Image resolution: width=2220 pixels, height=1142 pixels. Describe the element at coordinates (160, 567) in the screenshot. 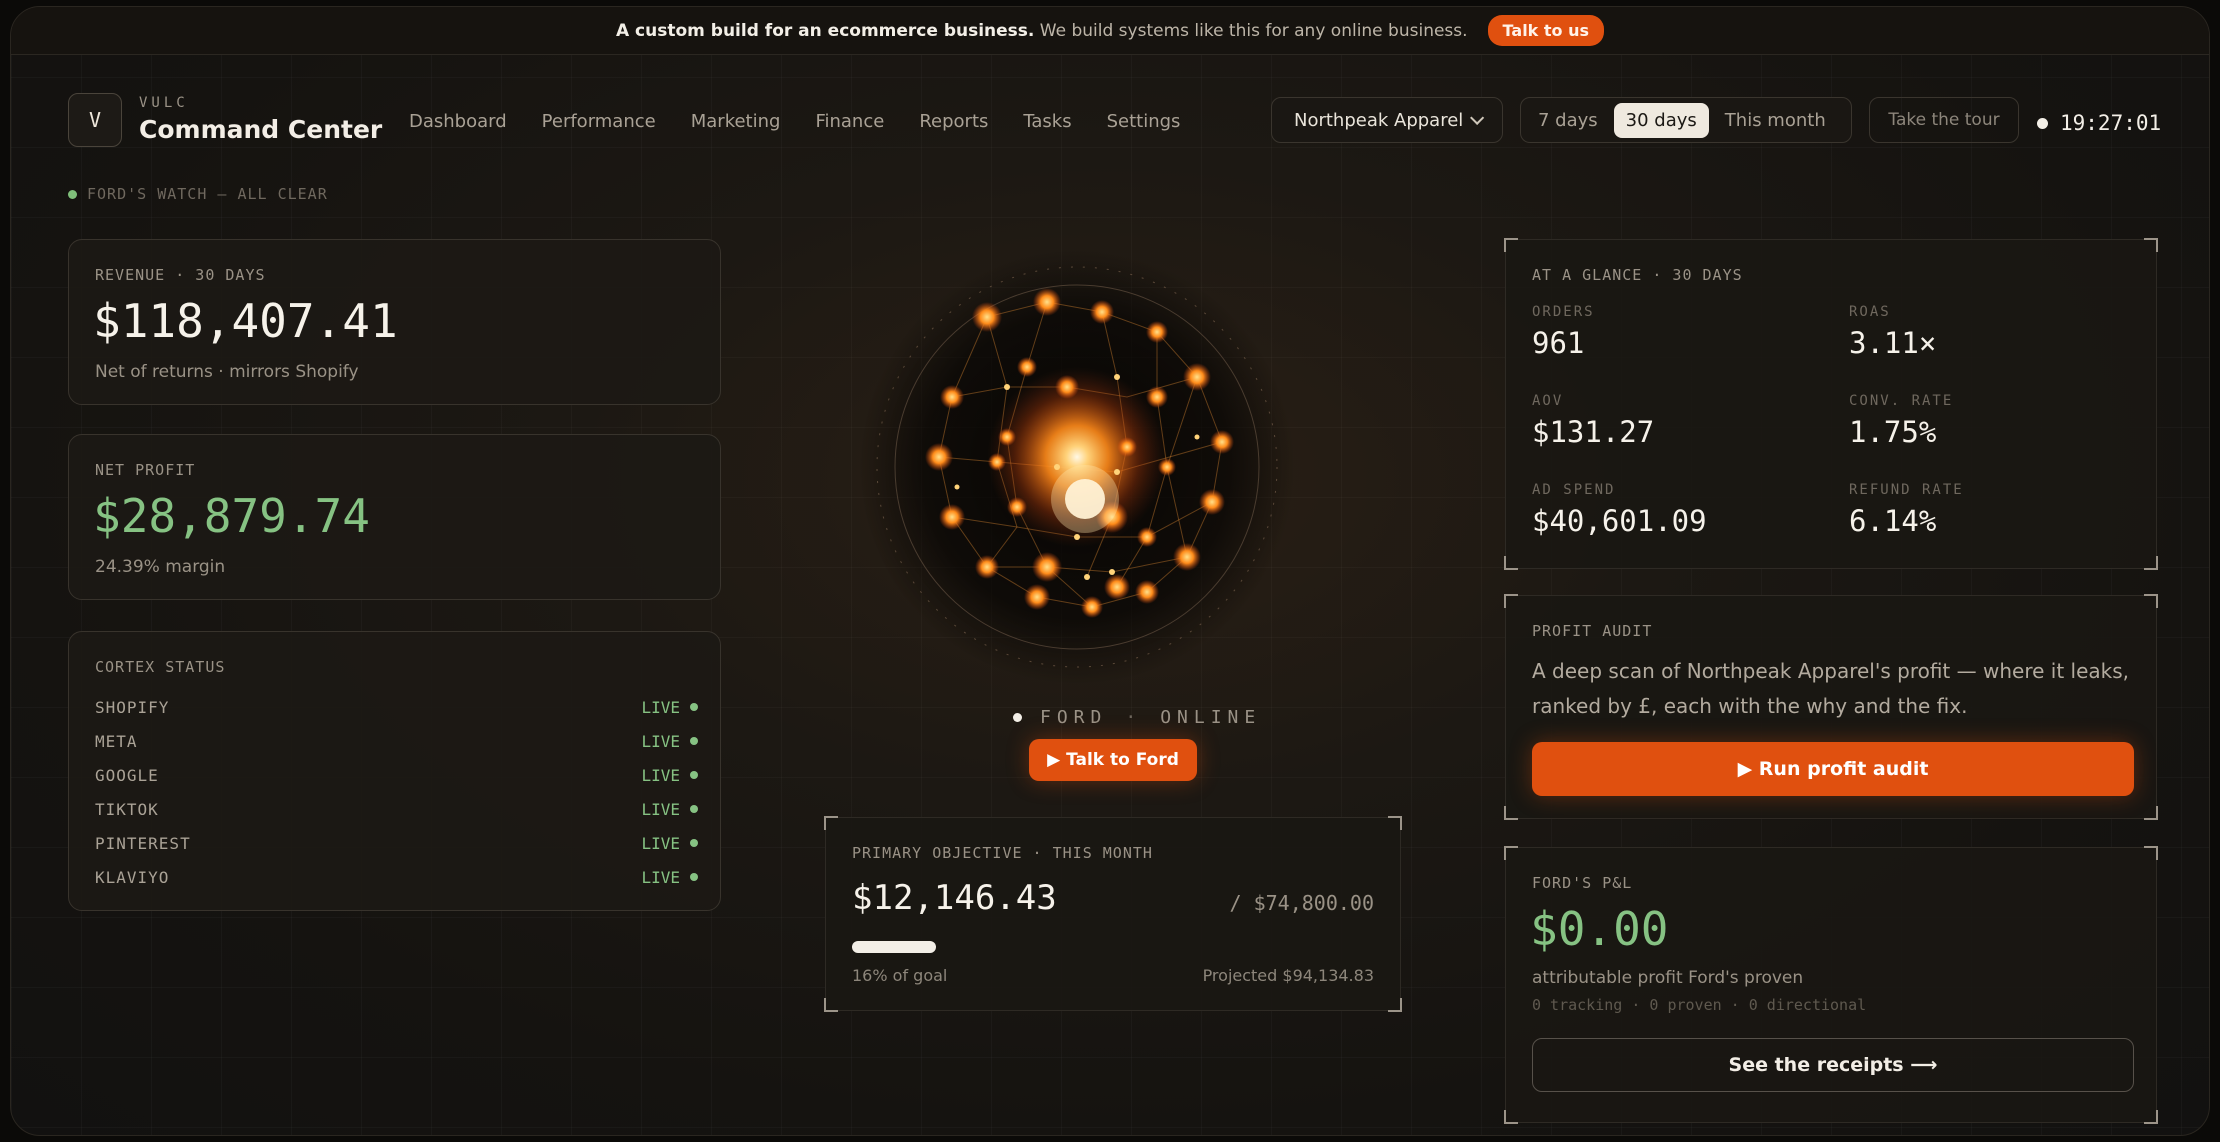

I see `net-profit-note: 24.39% margin` at that location.